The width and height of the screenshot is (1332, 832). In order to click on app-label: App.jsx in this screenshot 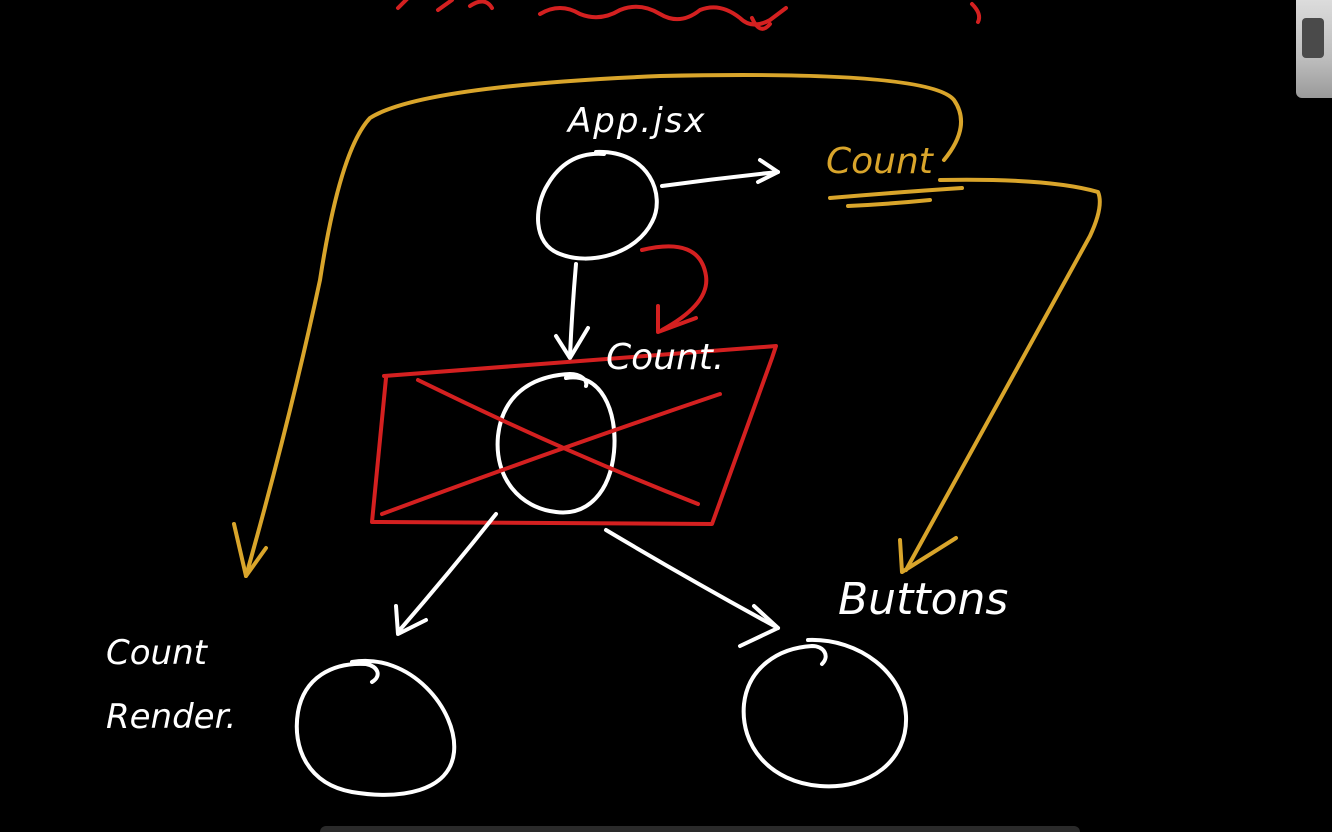, I will do `click(637, 121)`.